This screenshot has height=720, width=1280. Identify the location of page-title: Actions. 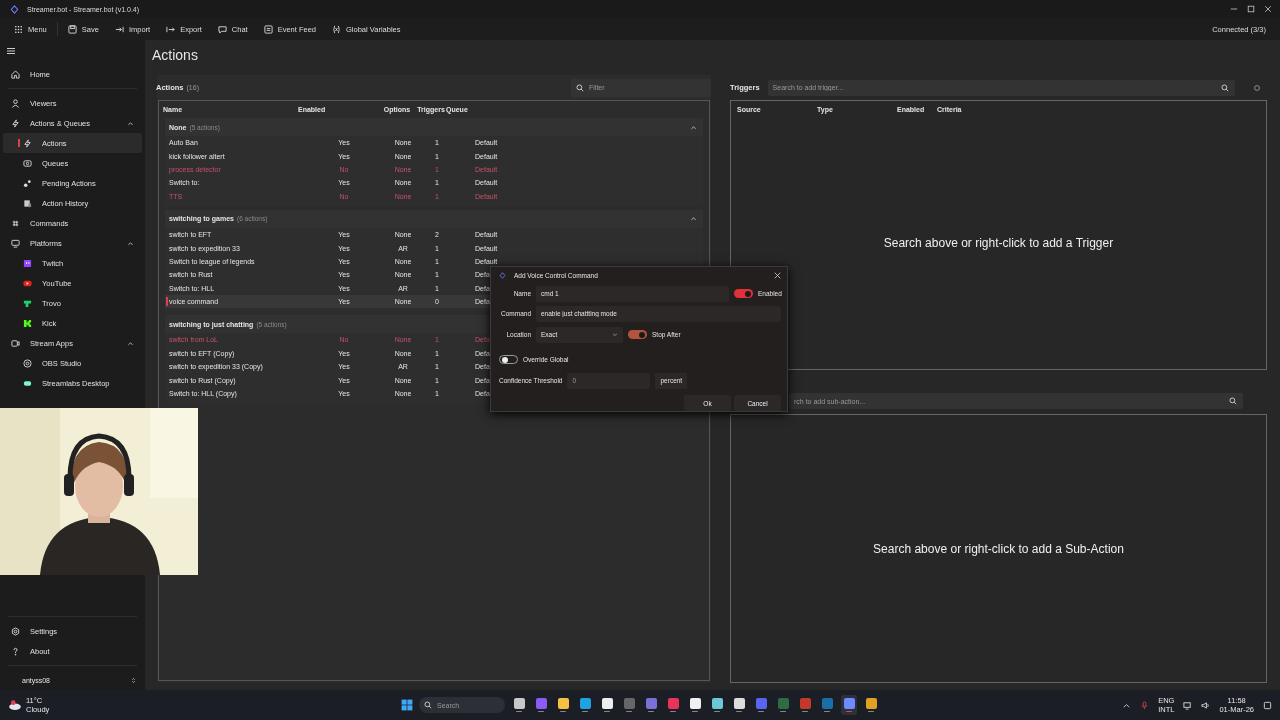
(175, 55).